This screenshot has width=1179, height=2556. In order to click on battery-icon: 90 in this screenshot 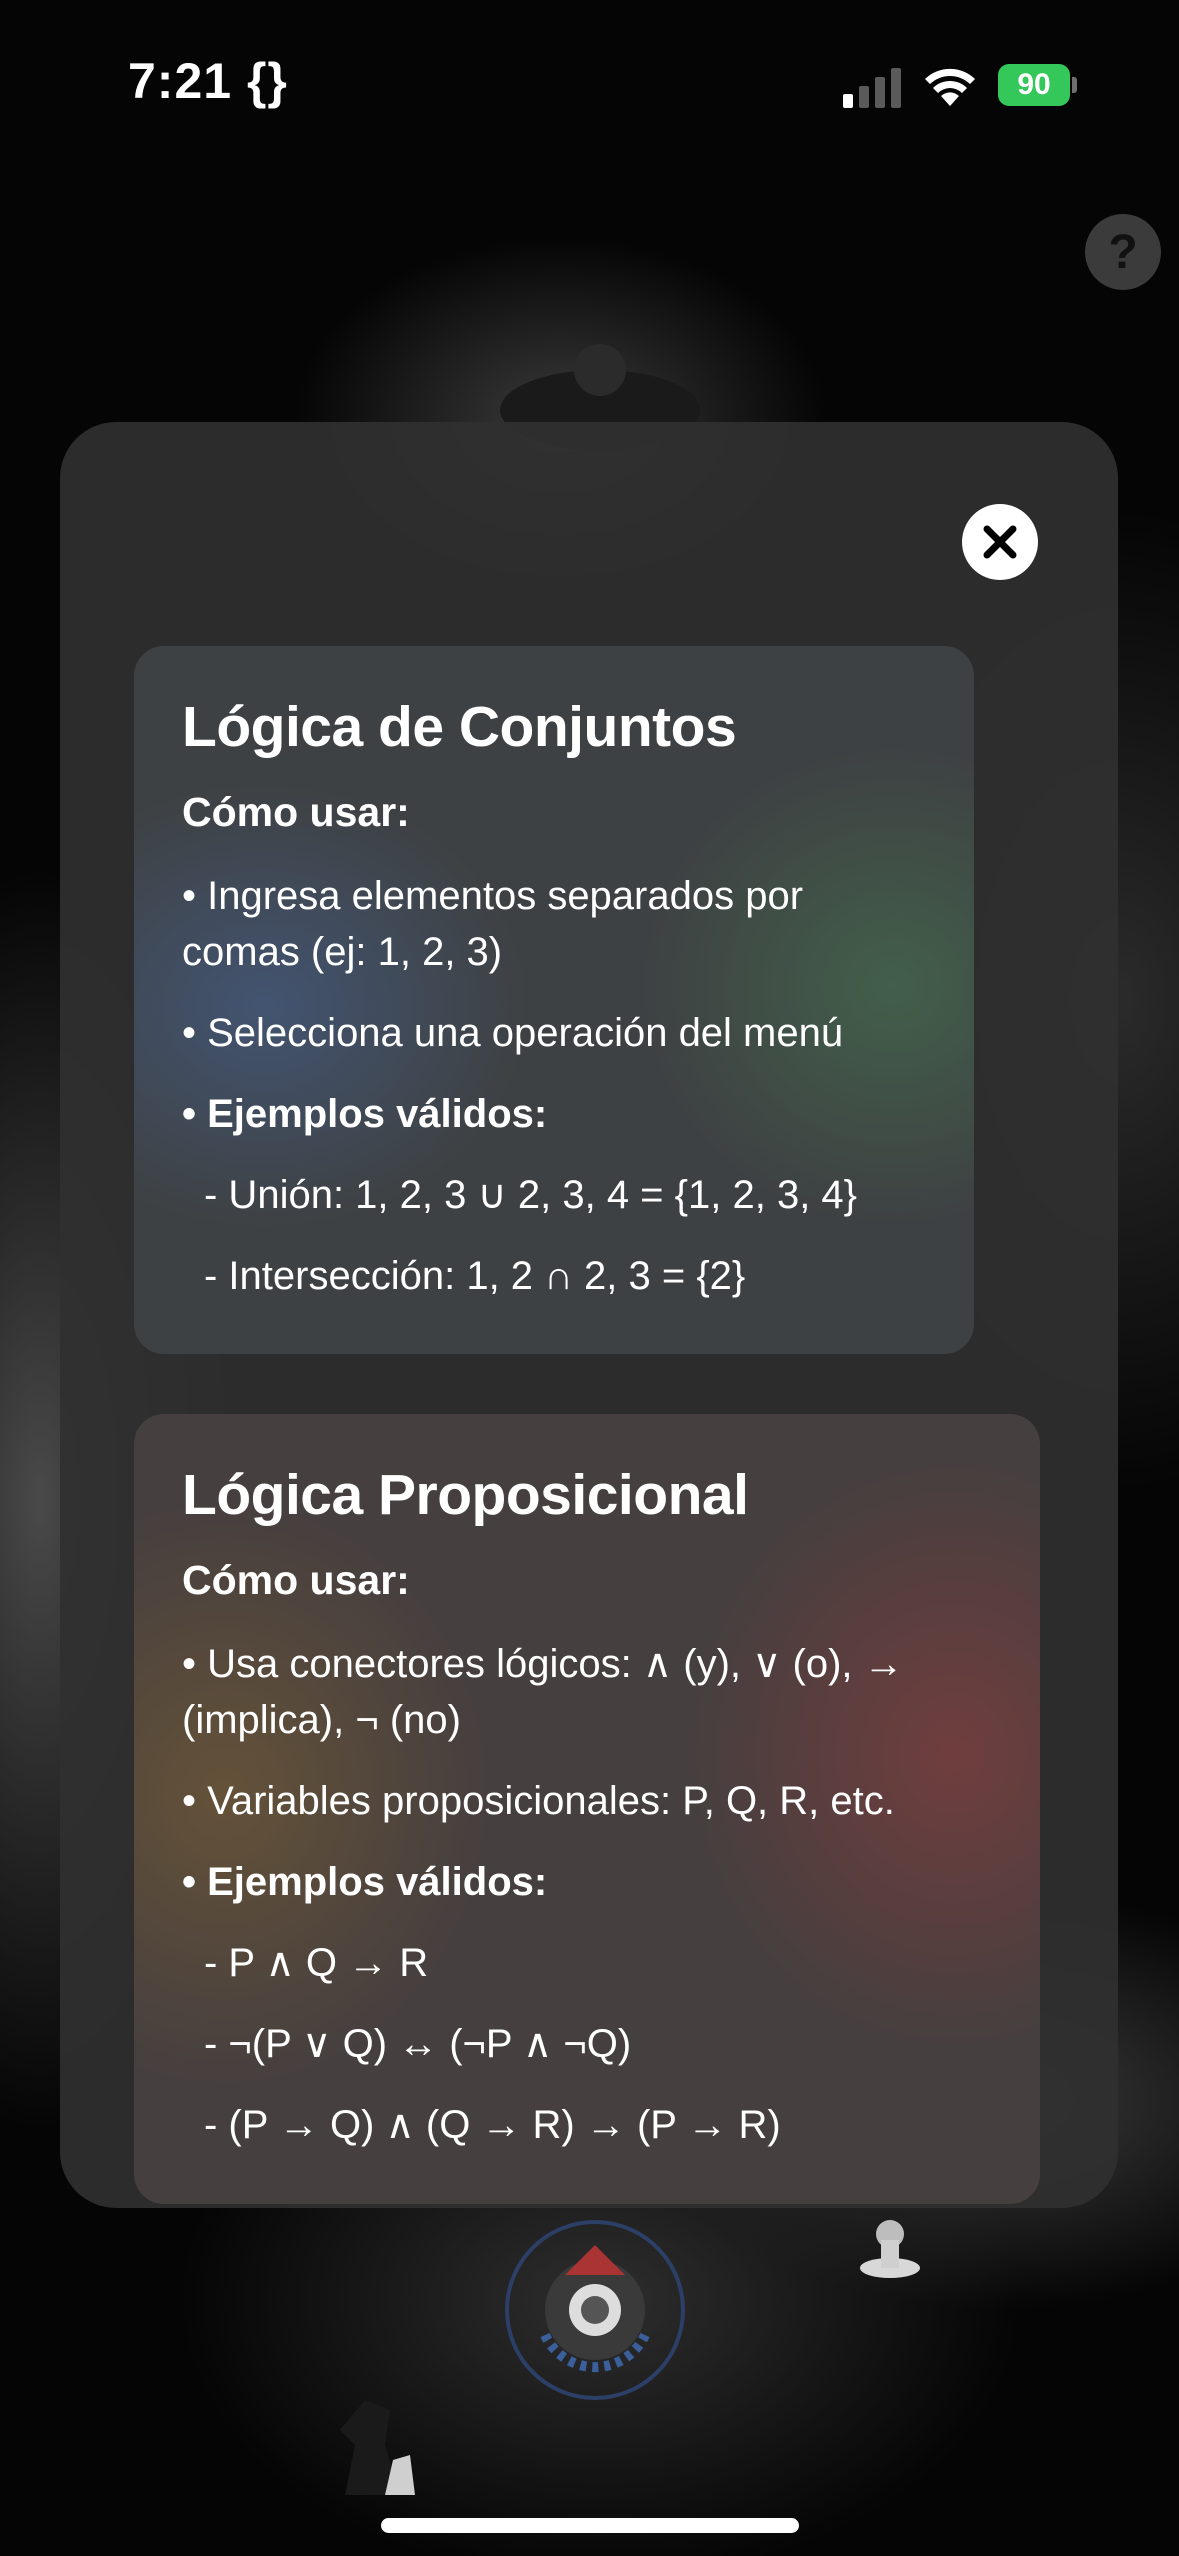, I will do `click(1038, 85)`.